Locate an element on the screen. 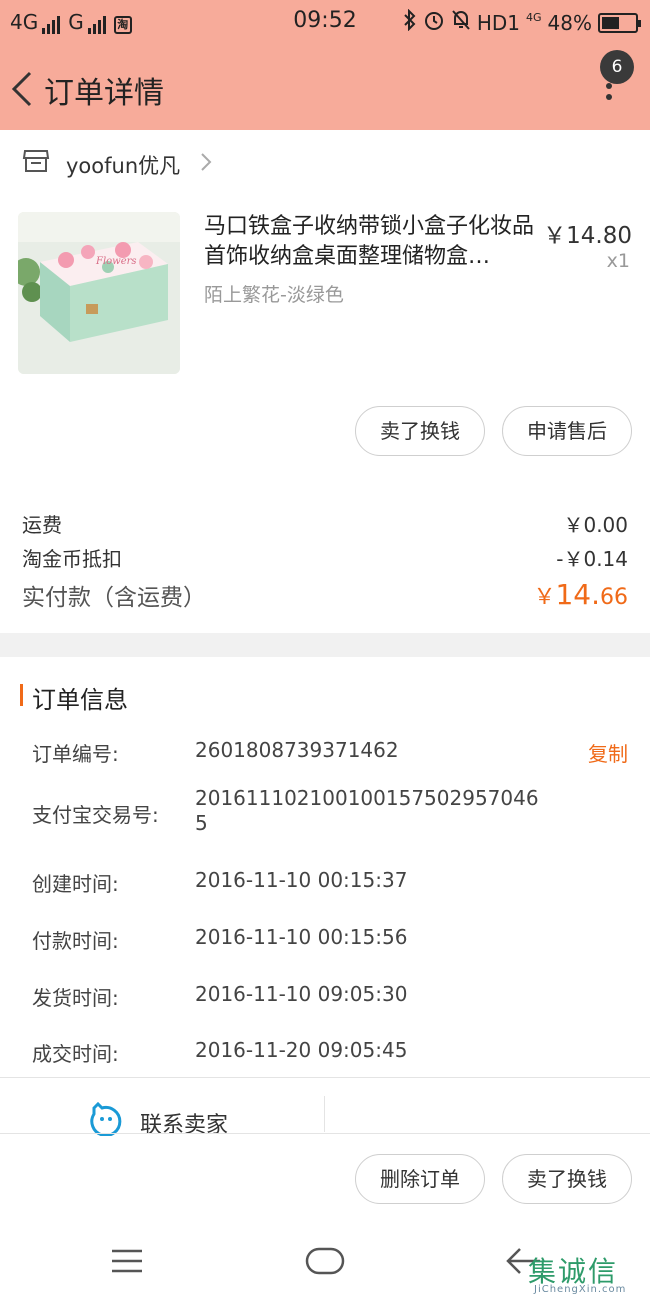  nav-bar: 订单详情 is located at coordinates (325, 90).